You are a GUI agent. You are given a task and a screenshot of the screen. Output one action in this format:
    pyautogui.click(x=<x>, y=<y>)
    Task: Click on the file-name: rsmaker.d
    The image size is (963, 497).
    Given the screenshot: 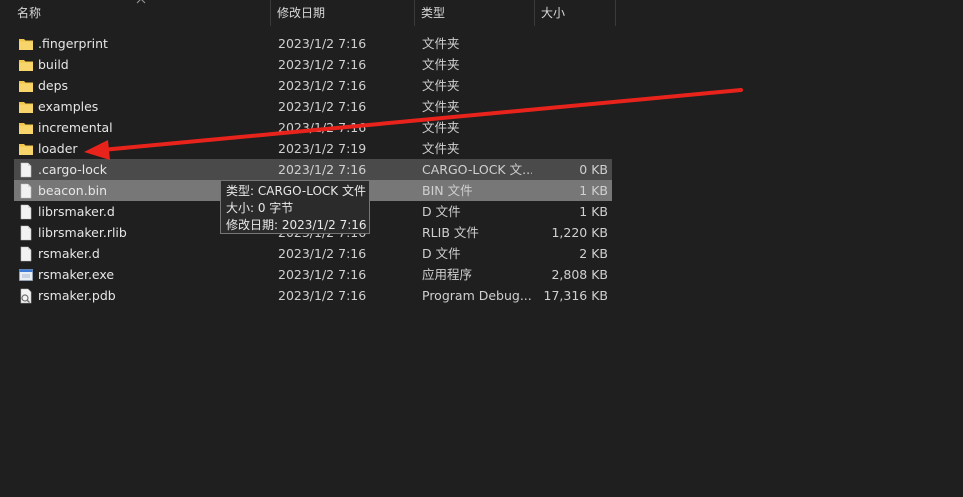 What is the action you would take?
    pyautogui.click(x=69, y=253)
    